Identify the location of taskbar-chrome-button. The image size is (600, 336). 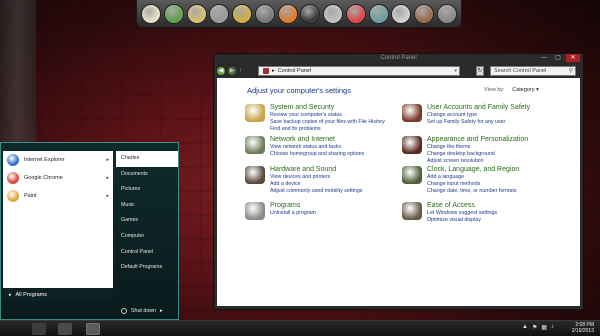
(39, 329).